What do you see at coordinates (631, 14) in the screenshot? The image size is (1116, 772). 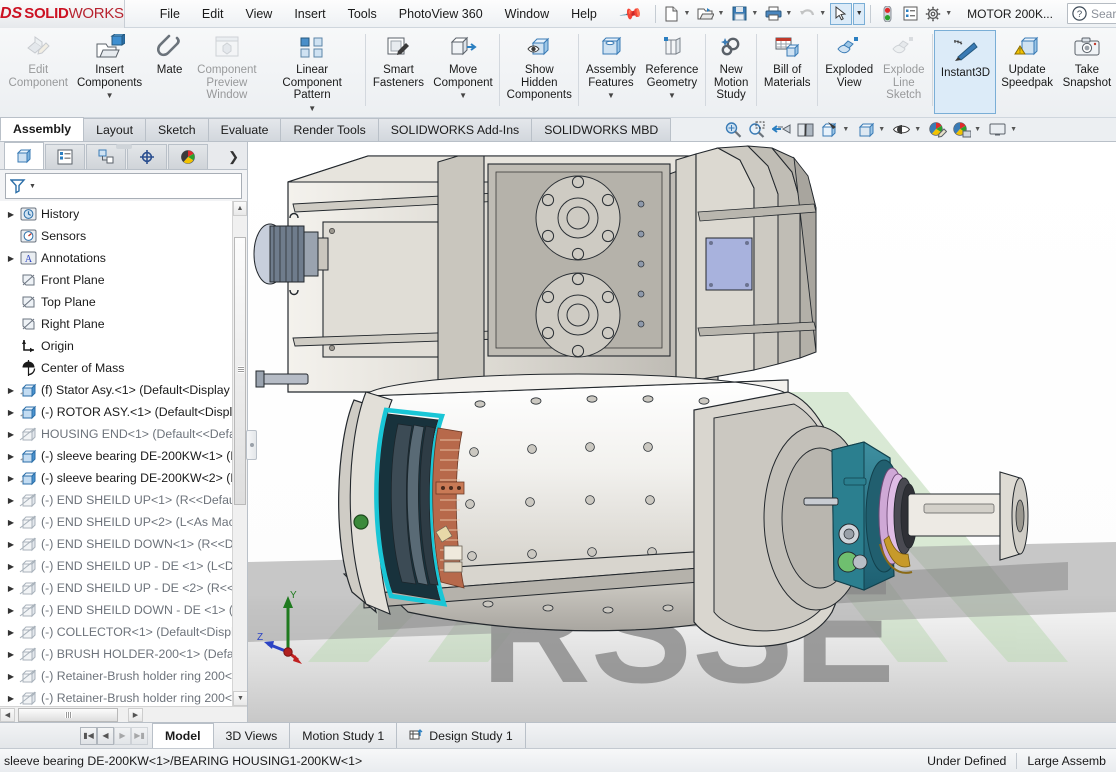 I see `pin-icon: 📌` at bounding box center [631, 14].